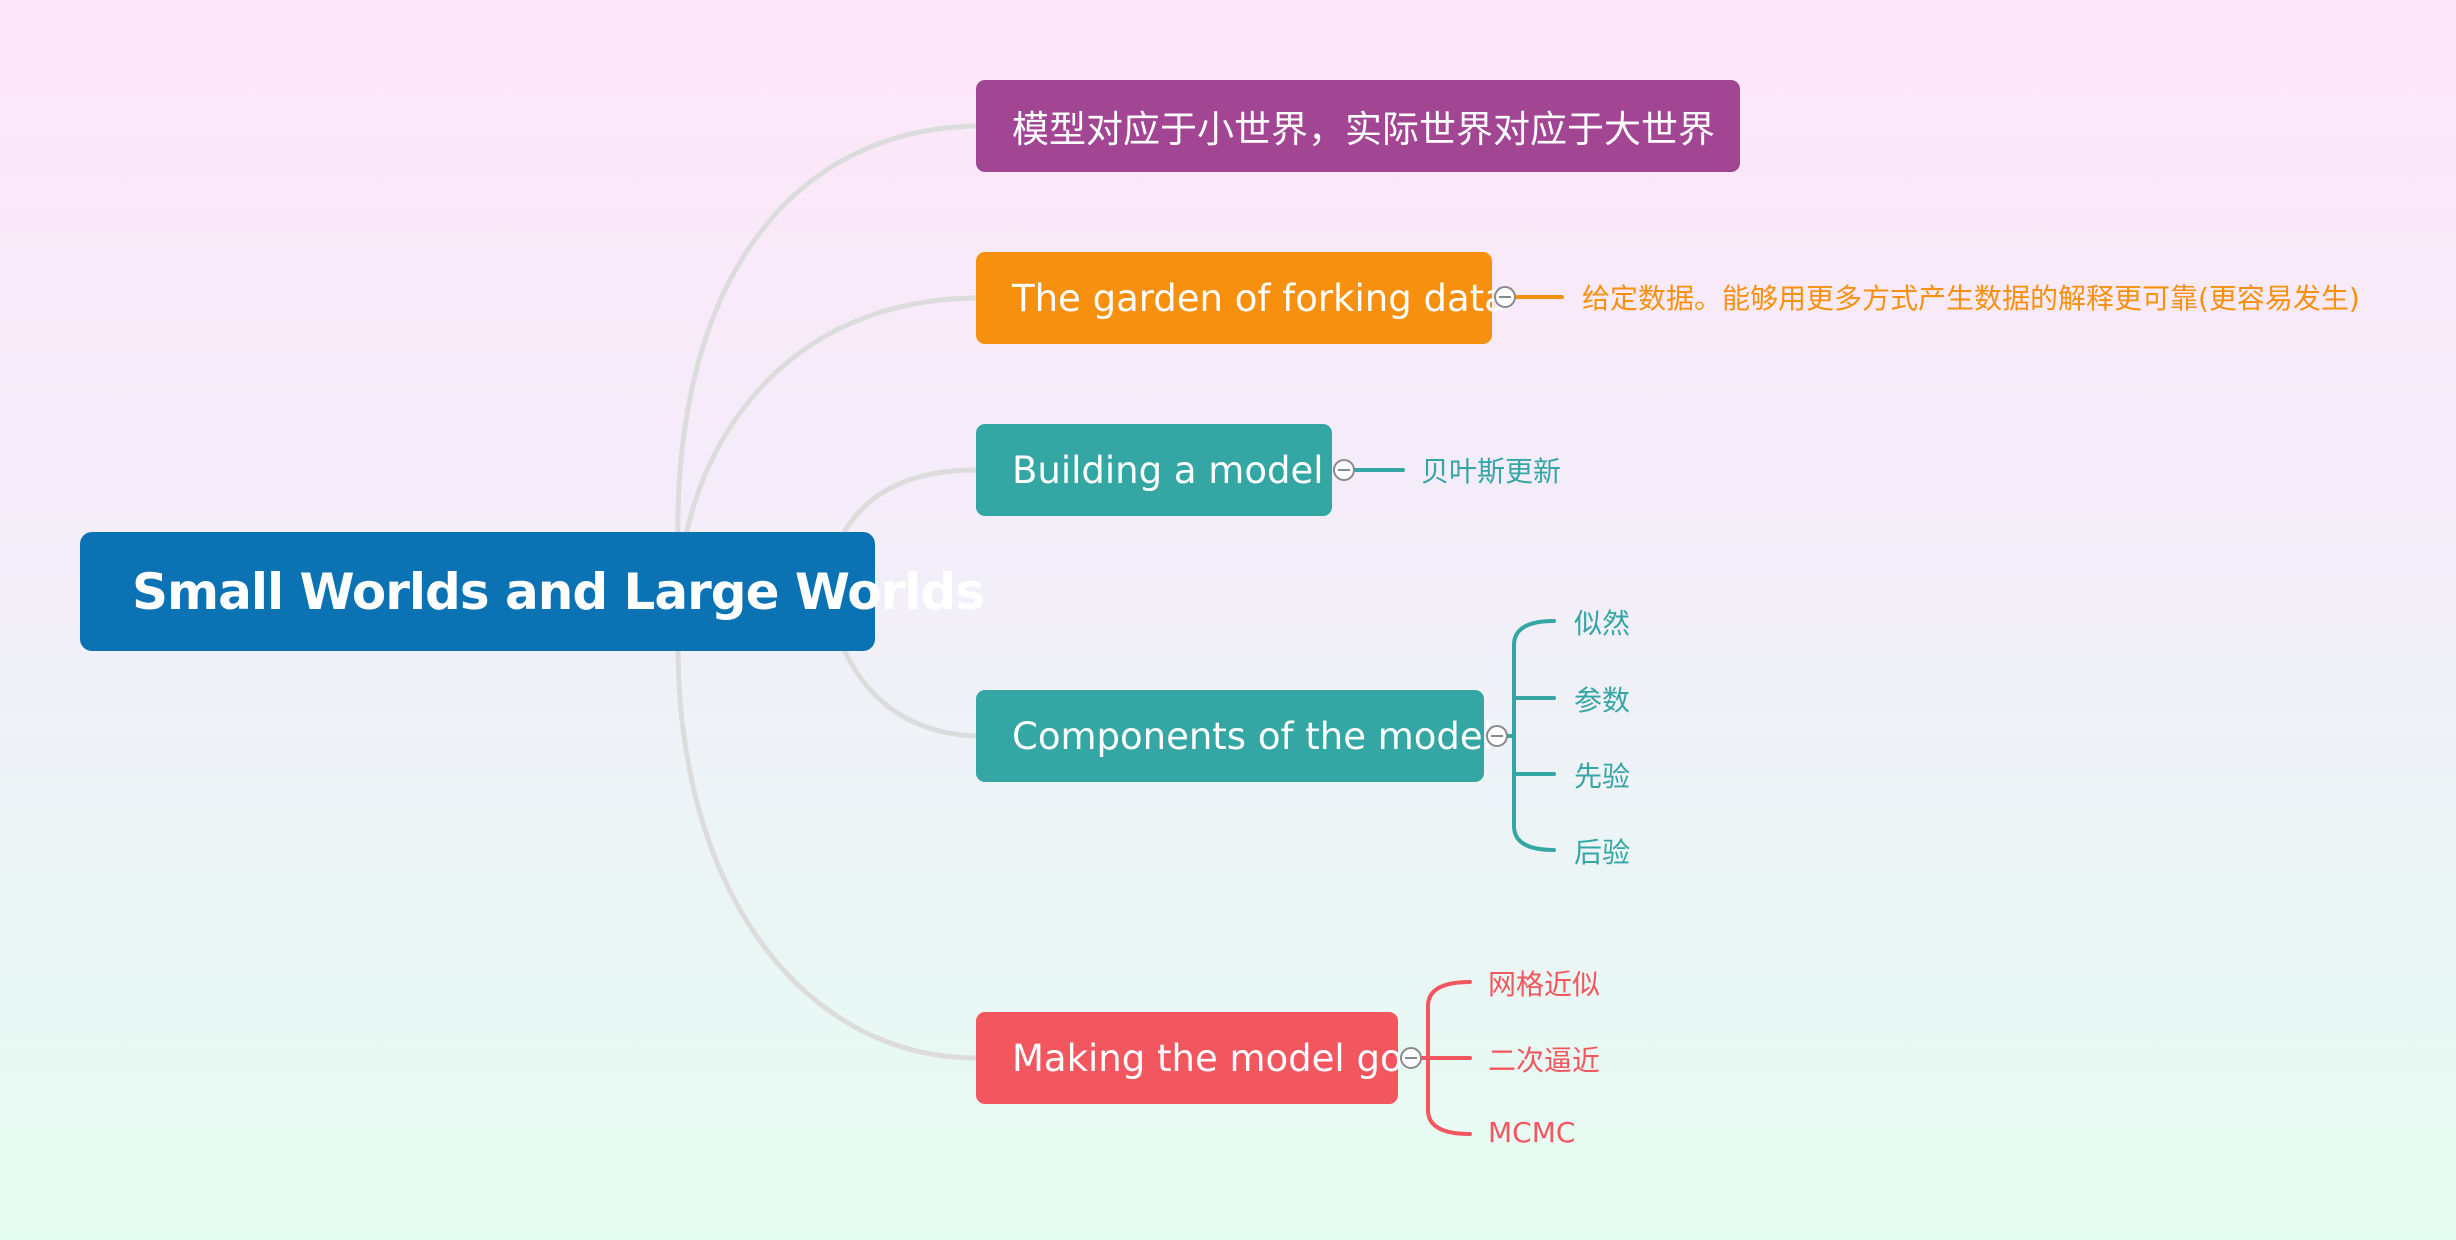 This screenshot has height=1240, width=2456. I want to click on subtopic-item: 后验, so click(1602, 851).